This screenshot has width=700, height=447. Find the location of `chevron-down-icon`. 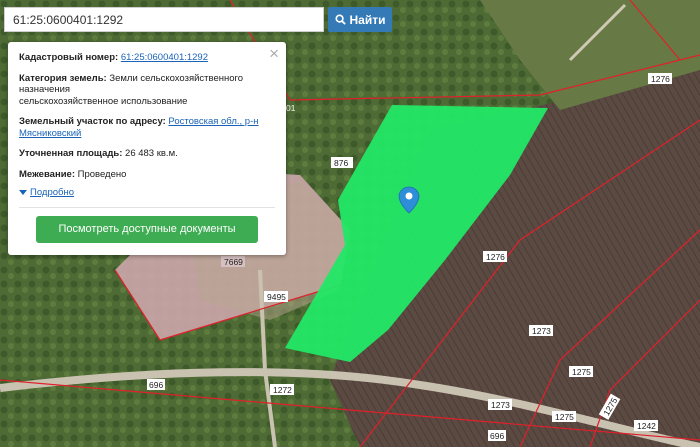

chevron-down-icon is located at coordinates (23, 193).